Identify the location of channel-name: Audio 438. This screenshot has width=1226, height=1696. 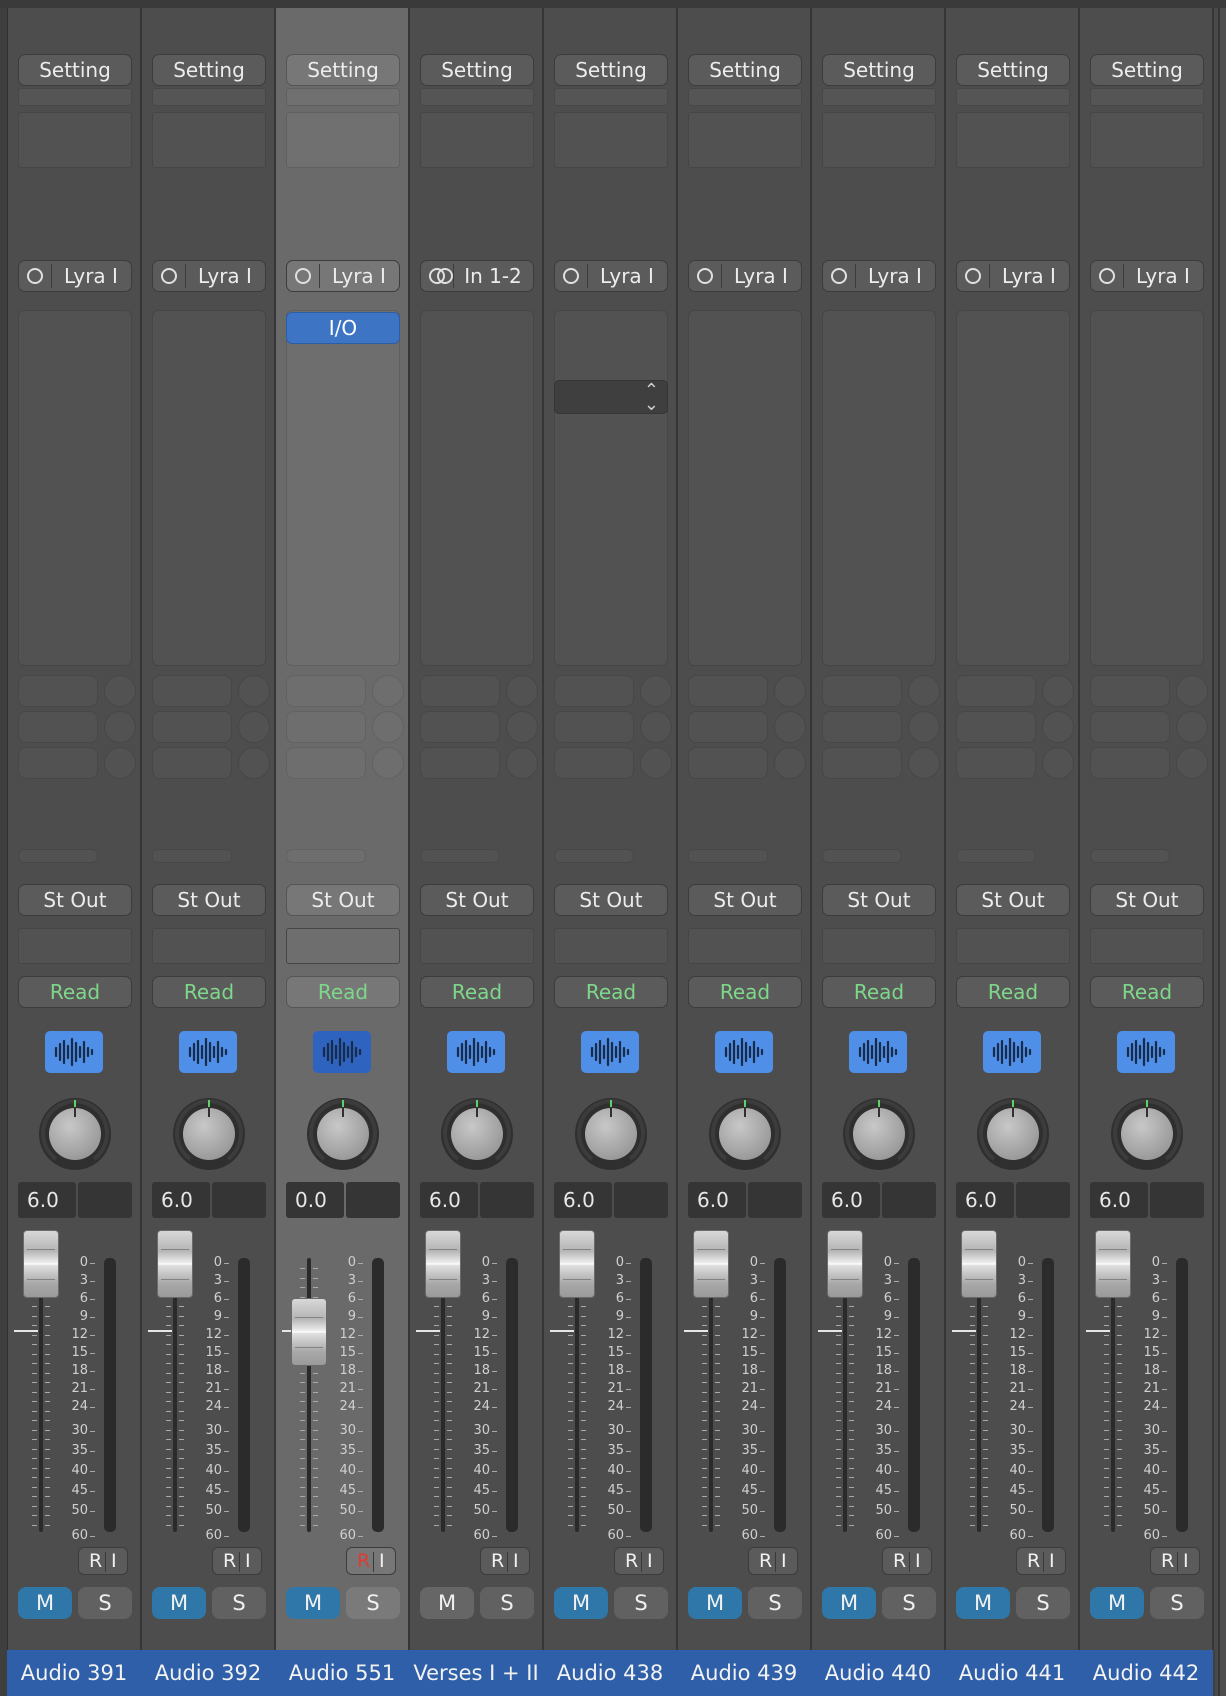
(611, 1673).